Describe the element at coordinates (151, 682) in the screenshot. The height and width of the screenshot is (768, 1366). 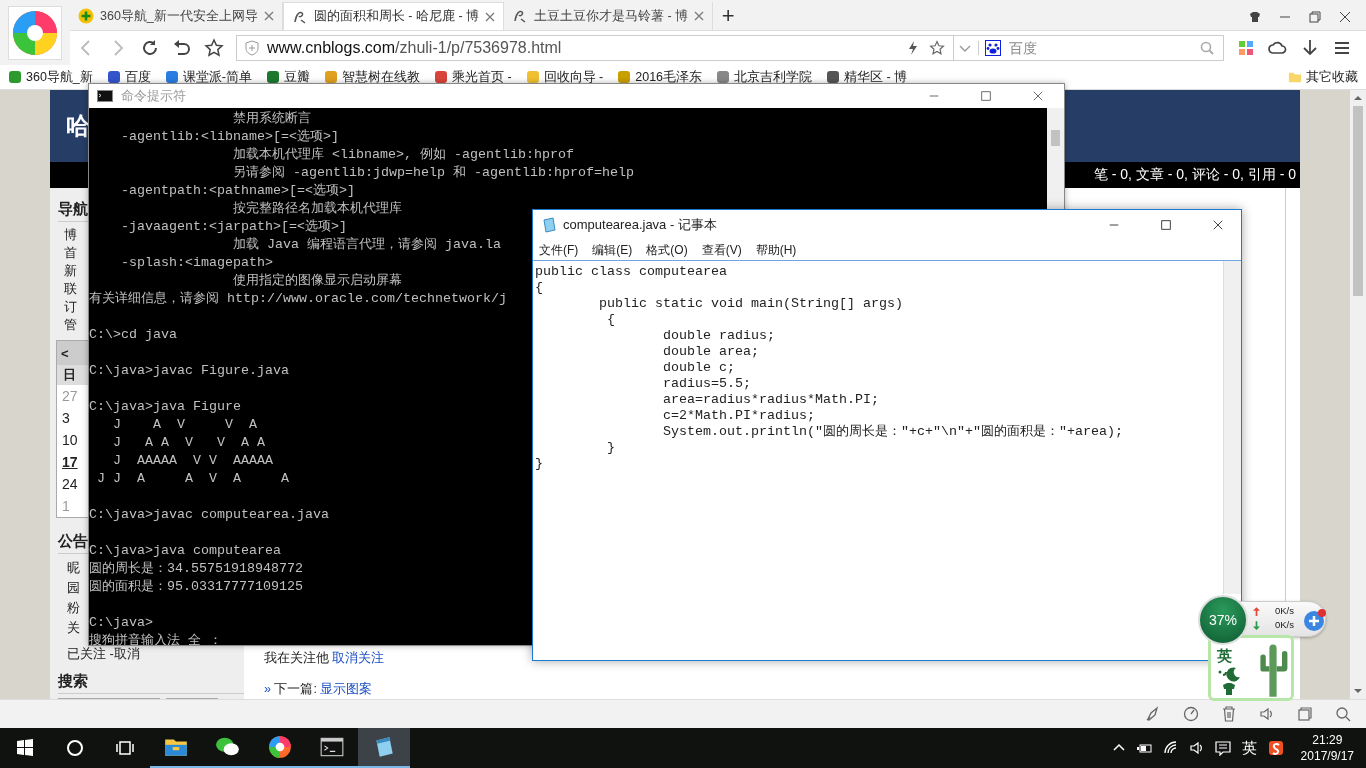
I see `sidebar-heading: 搜索` at that location.